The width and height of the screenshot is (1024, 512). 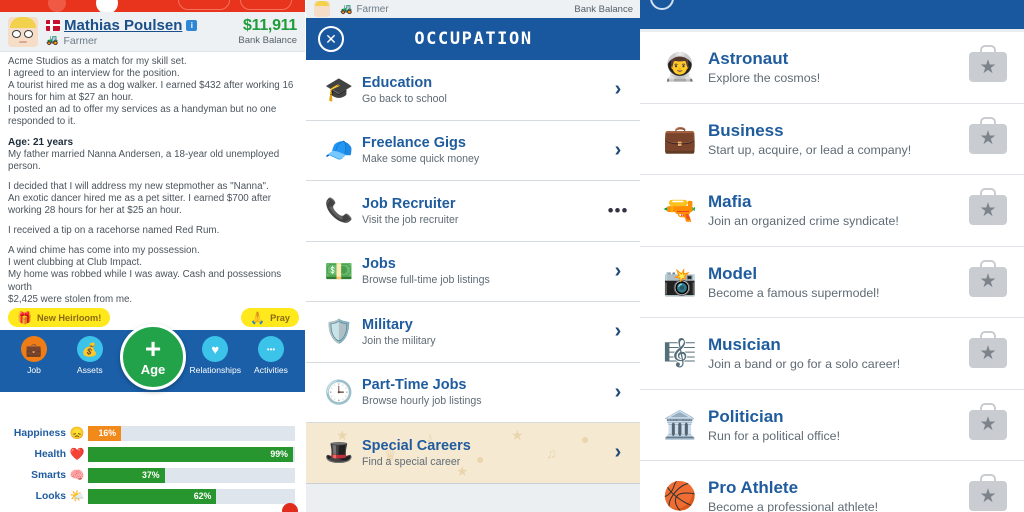 What do you see at coordinates (153, 357) in the screenshot?
I see `age-button: + Age` at bounding box center [153, 357].